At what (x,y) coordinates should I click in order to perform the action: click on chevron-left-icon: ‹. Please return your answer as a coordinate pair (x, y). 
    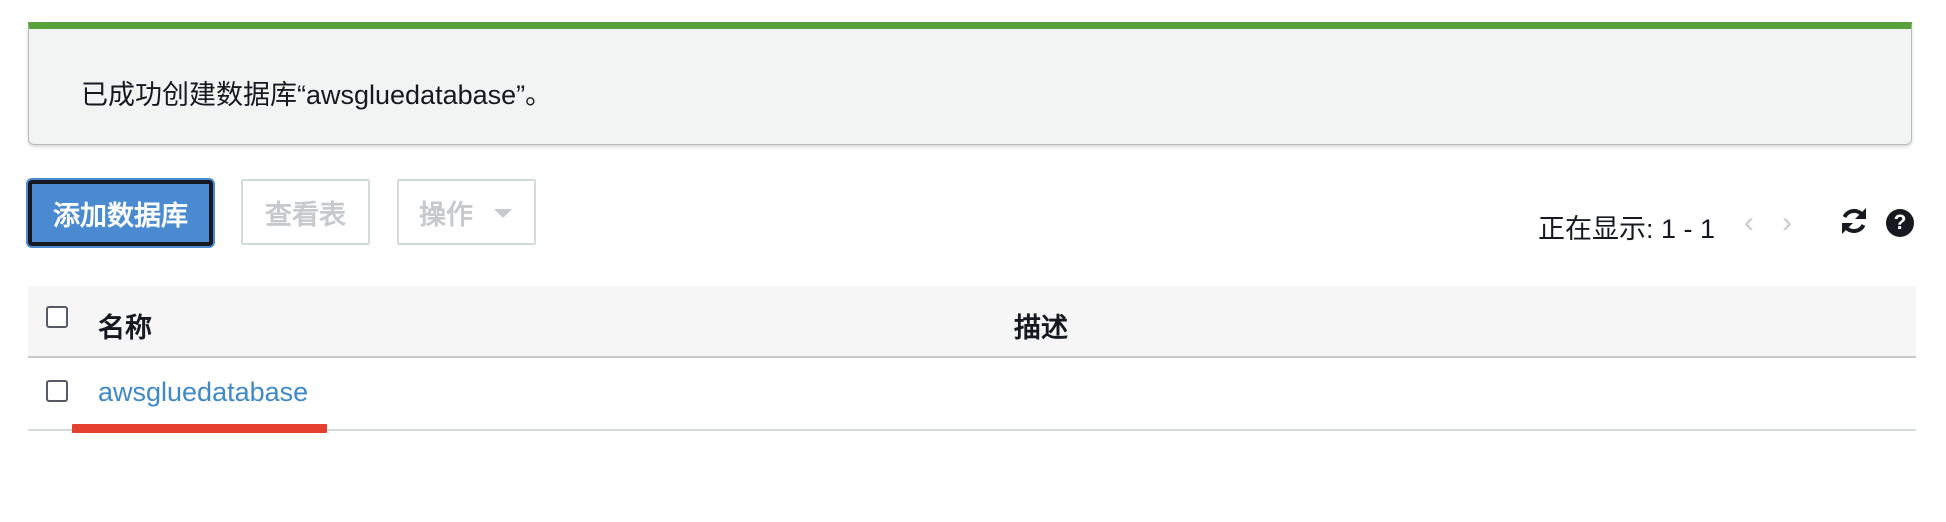
    Looking at the image, I should click on (1749, 223).